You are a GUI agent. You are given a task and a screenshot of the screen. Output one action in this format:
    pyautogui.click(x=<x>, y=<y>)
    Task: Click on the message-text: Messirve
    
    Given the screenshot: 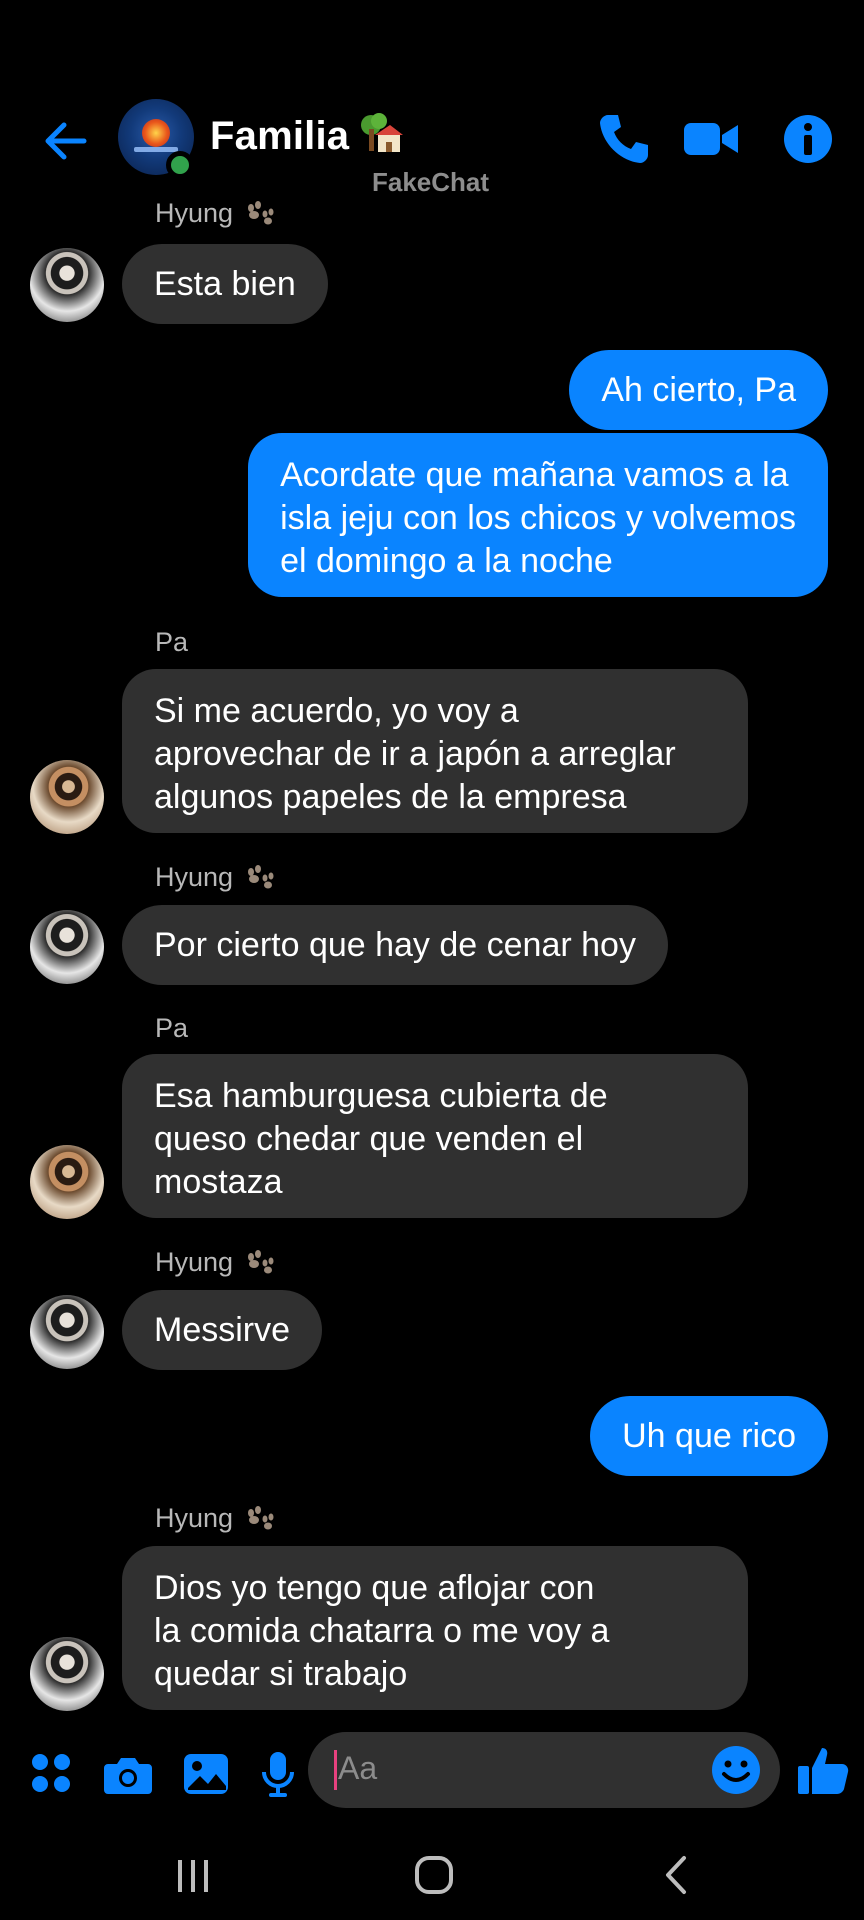 What is the action you would take?
    pyautogui.click(x=222, y=1330)
    